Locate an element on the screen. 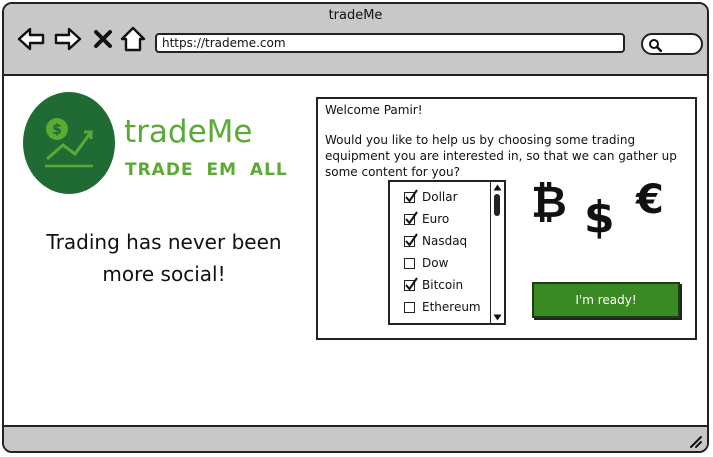  euro-icon: € is located at coordinates (650, 200).